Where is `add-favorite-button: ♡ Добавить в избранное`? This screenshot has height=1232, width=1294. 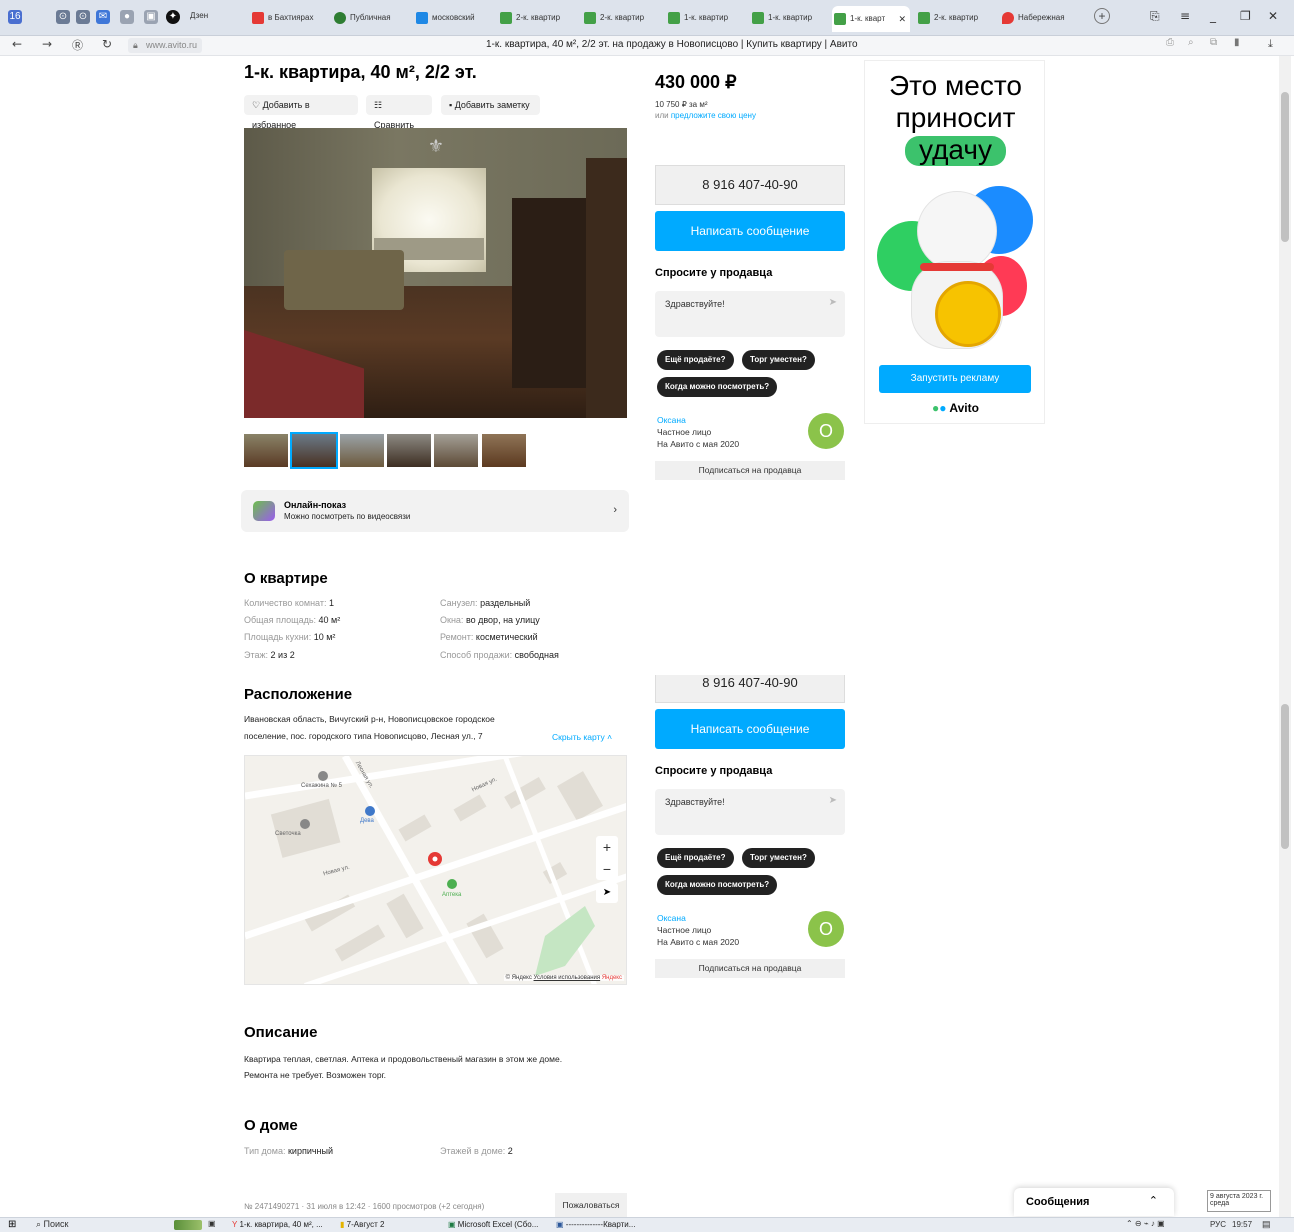 add-favorite-button: ♡ Добавить в избранное is located at coordinates (301, 112).